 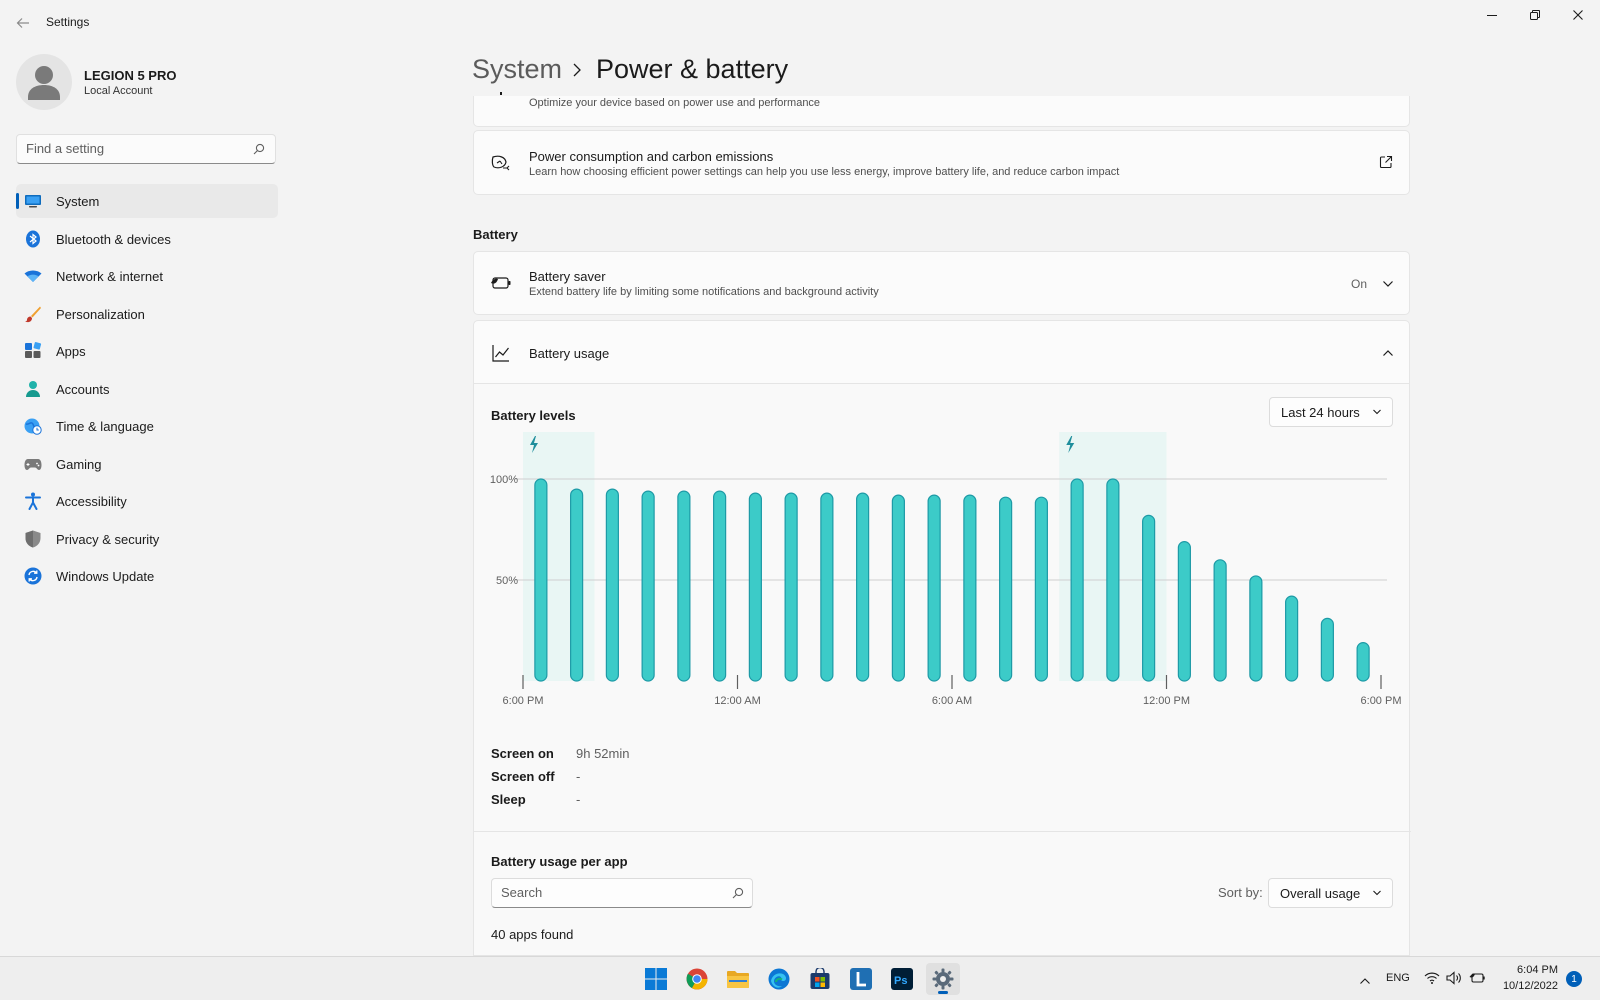 I want to click on globe-clock-icon, so click(x=33, y=426).